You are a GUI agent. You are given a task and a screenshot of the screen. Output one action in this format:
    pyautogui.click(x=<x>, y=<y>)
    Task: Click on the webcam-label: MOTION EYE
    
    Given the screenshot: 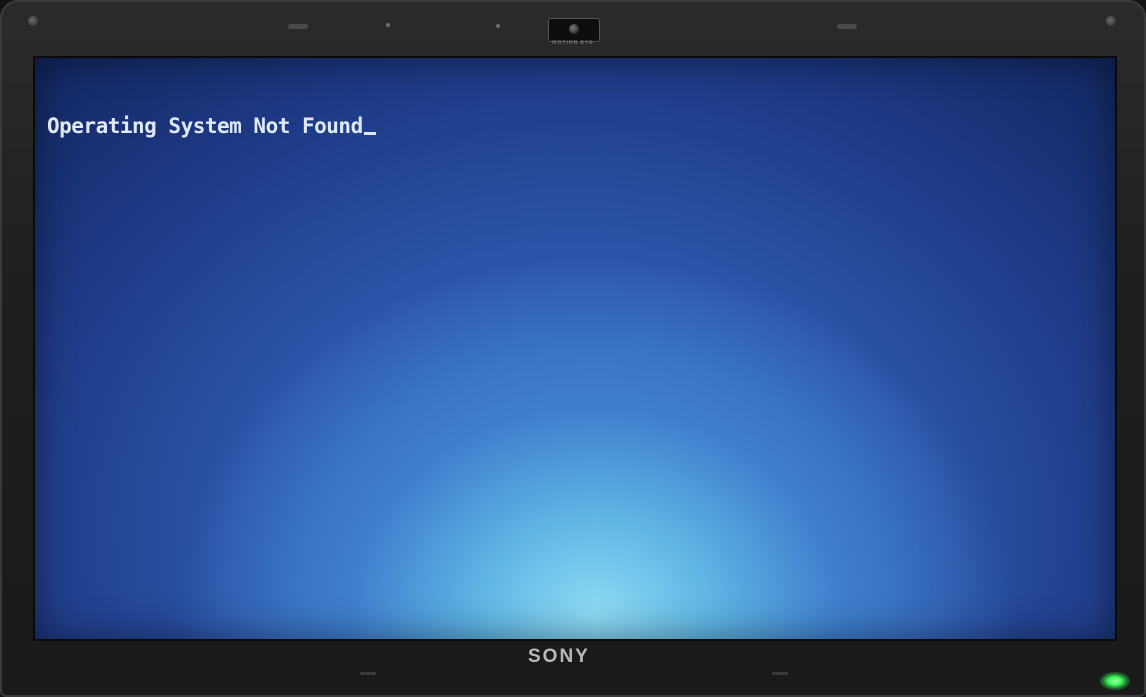 What is the action you would take?
    pyautogui.click(x=573, y=43)
    